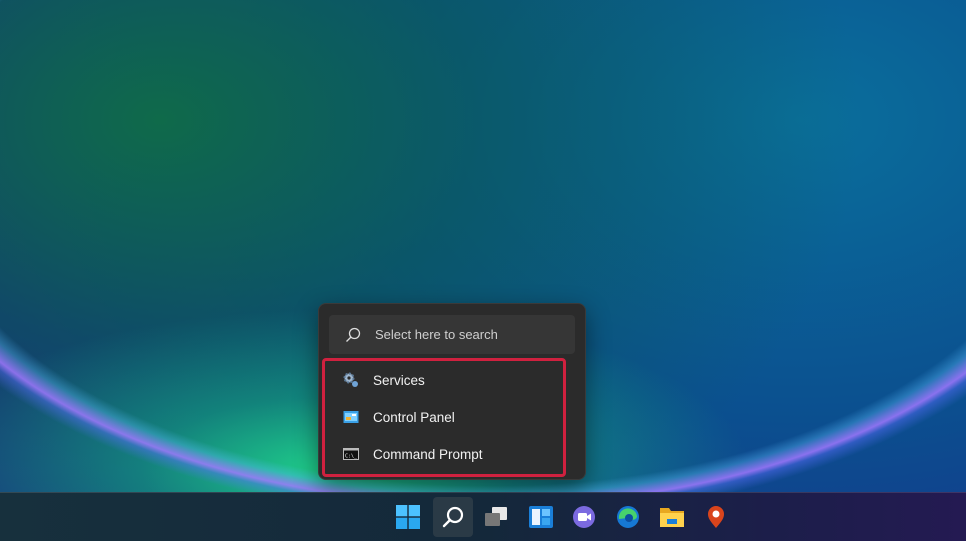 The width and height of the screenshot is (966, 541). I want to click on menu-item-command-prompt: C:\_ Command Prompt, so click(413, 454).